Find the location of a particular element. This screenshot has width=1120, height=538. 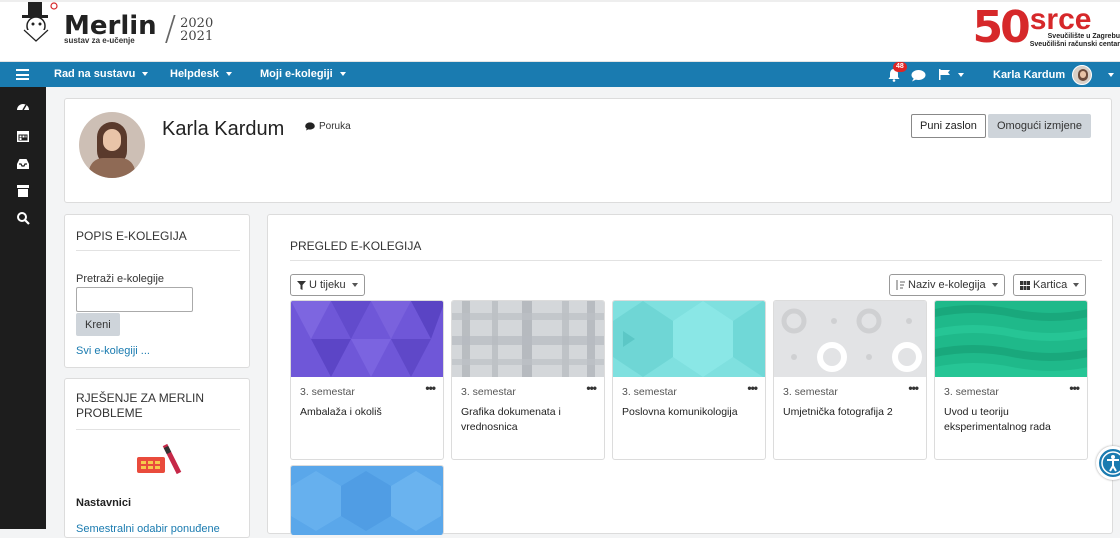

left-icon-rail is located at coordinates (23, 308).